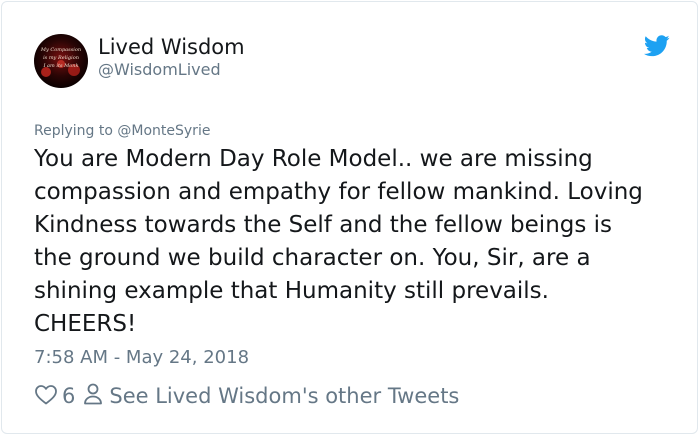  I want to click on like-count: 6, so click(69, 396).